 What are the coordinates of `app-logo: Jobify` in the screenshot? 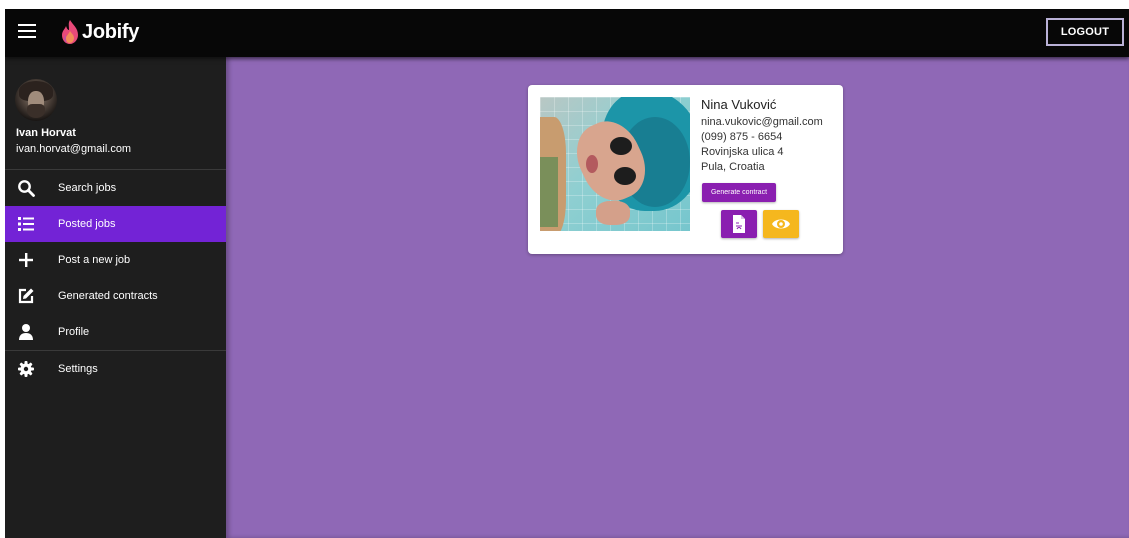 It's located at (99, 32).